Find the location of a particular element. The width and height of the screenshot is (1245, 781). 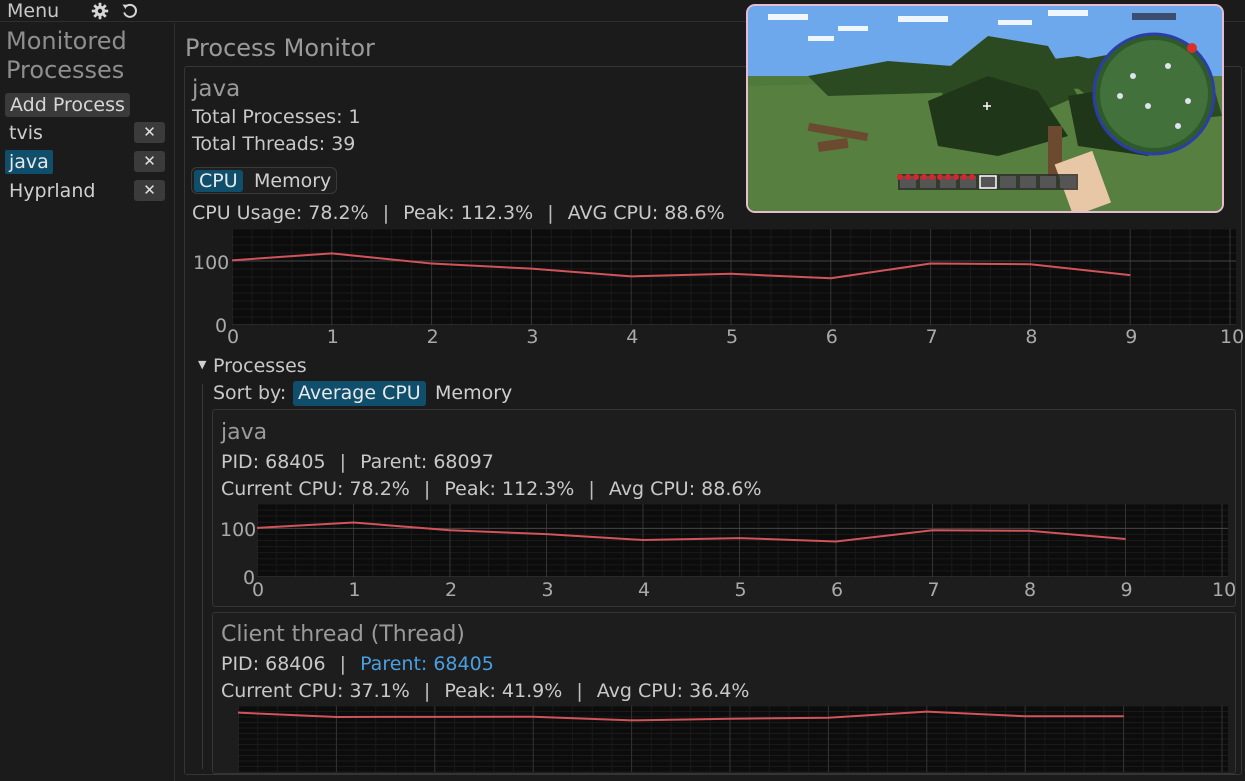

pid: PID: 68405 is located at coordinates (273, 462).